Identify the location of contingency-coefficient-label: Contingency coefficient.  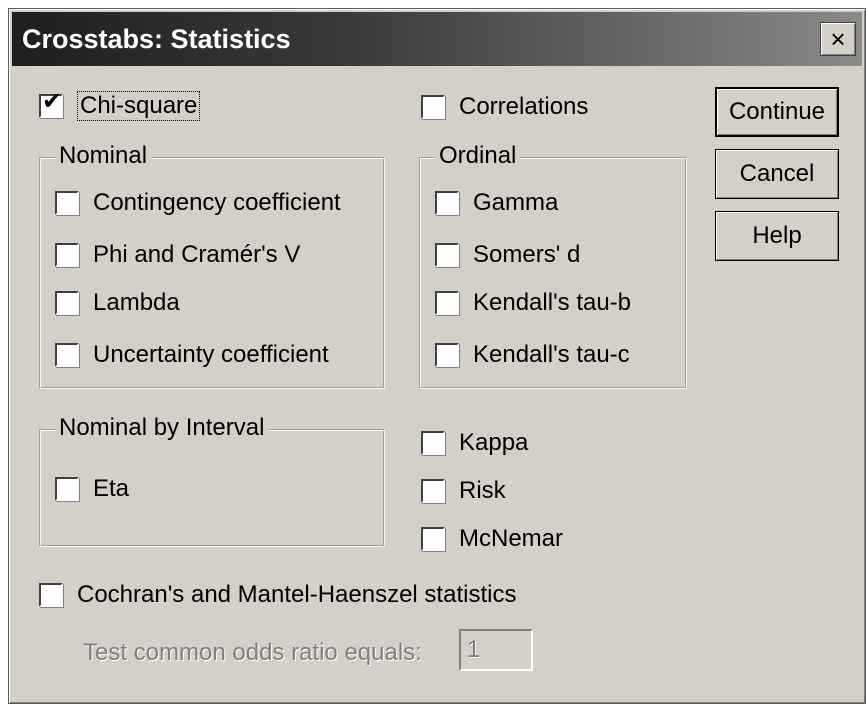
(217, 202).